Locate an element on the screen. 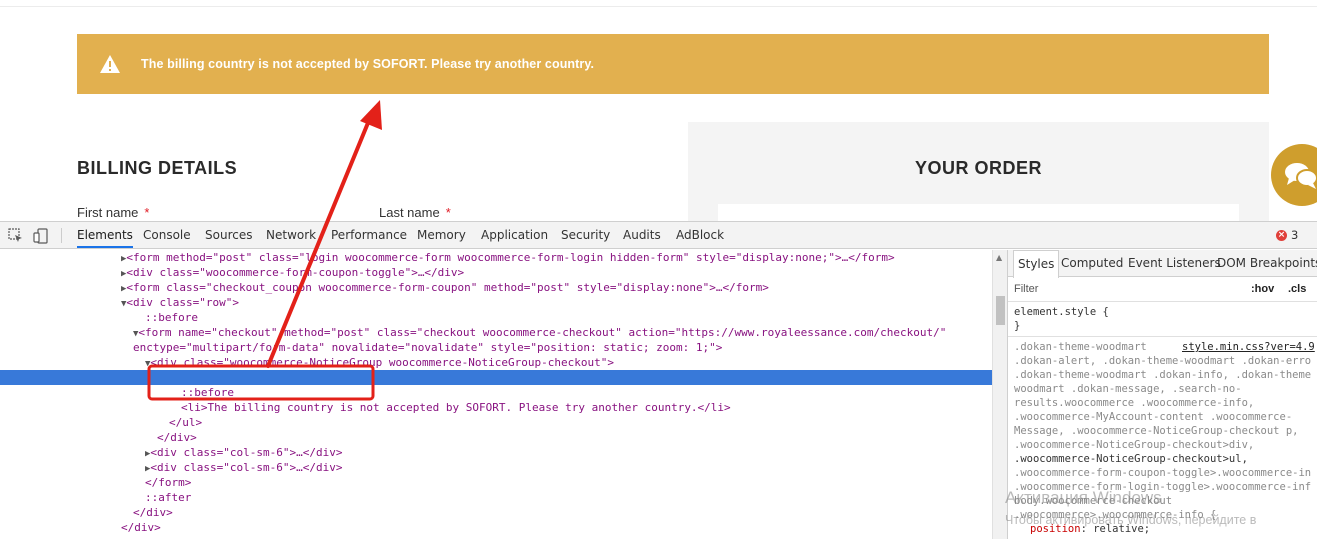 The image size is (1317, 539). last-name-label: Last name * is located at coordinates (415, 212).